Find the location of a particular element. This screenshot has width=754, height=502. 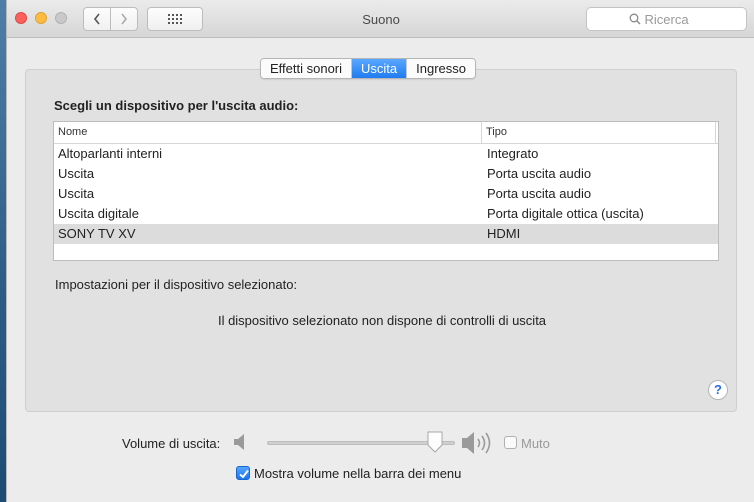

tab-bar: Effetti sonori Uscita Ingresso is located at coordinates (368, 68).